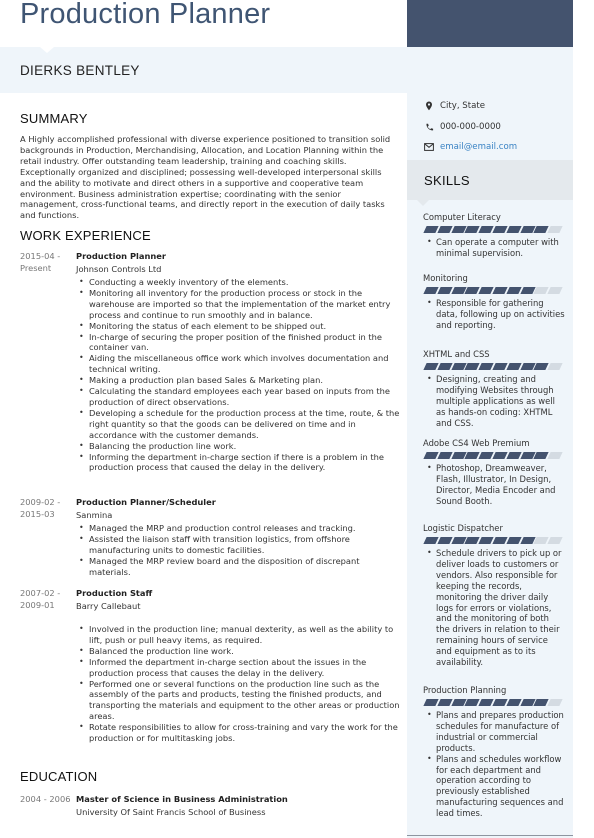 This screenshot has width=594, height=838. I want to click on job-date-start: 2015-04 -, so click(40, 256).